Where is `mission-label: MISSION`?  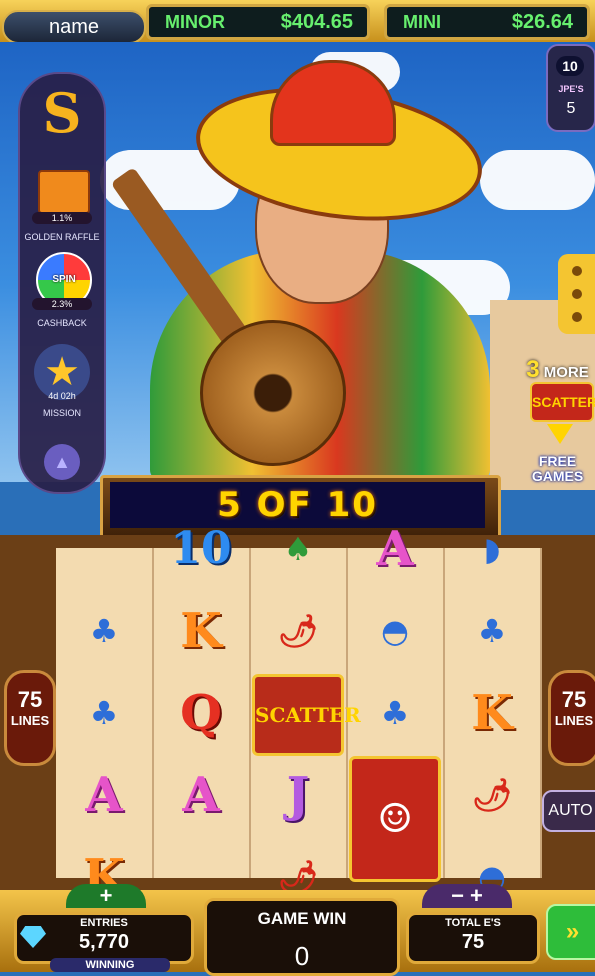
mission-label: MISSION is located at coordinates (61, 413).